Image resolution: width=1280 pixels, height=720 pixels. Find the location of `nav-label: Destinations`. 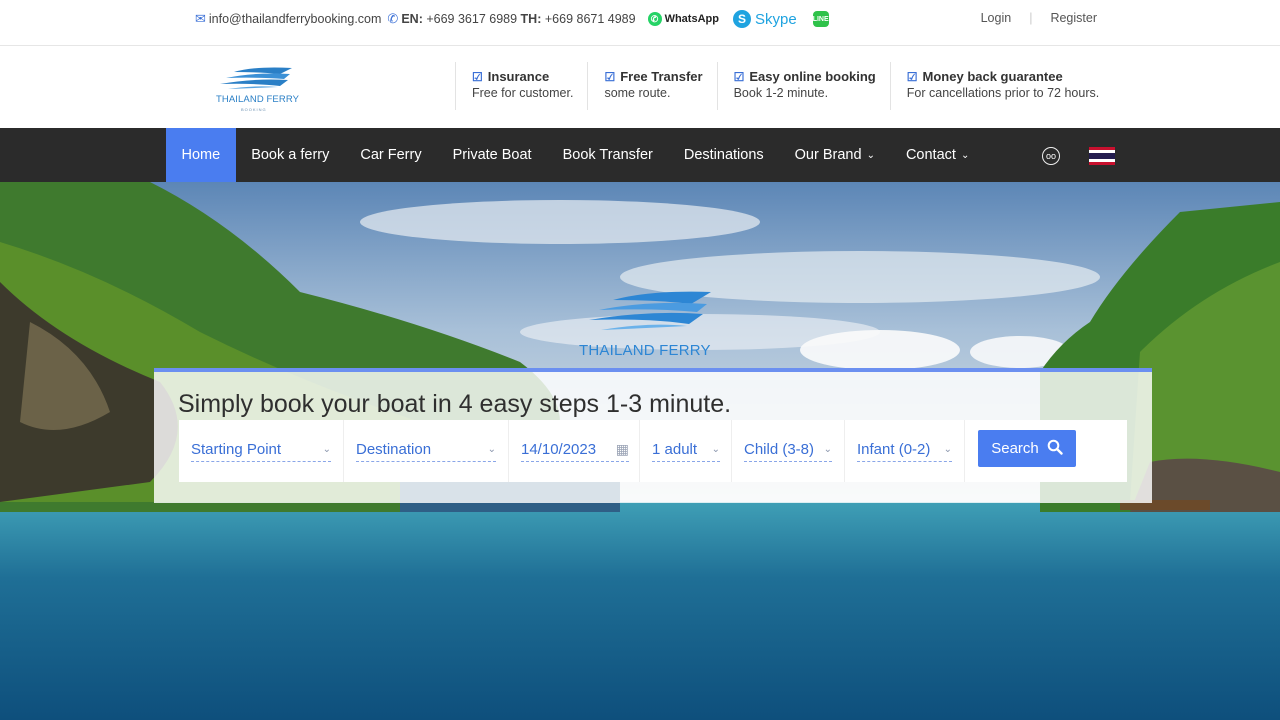

nav-label: Destinations is located at coordinates (723, 155).